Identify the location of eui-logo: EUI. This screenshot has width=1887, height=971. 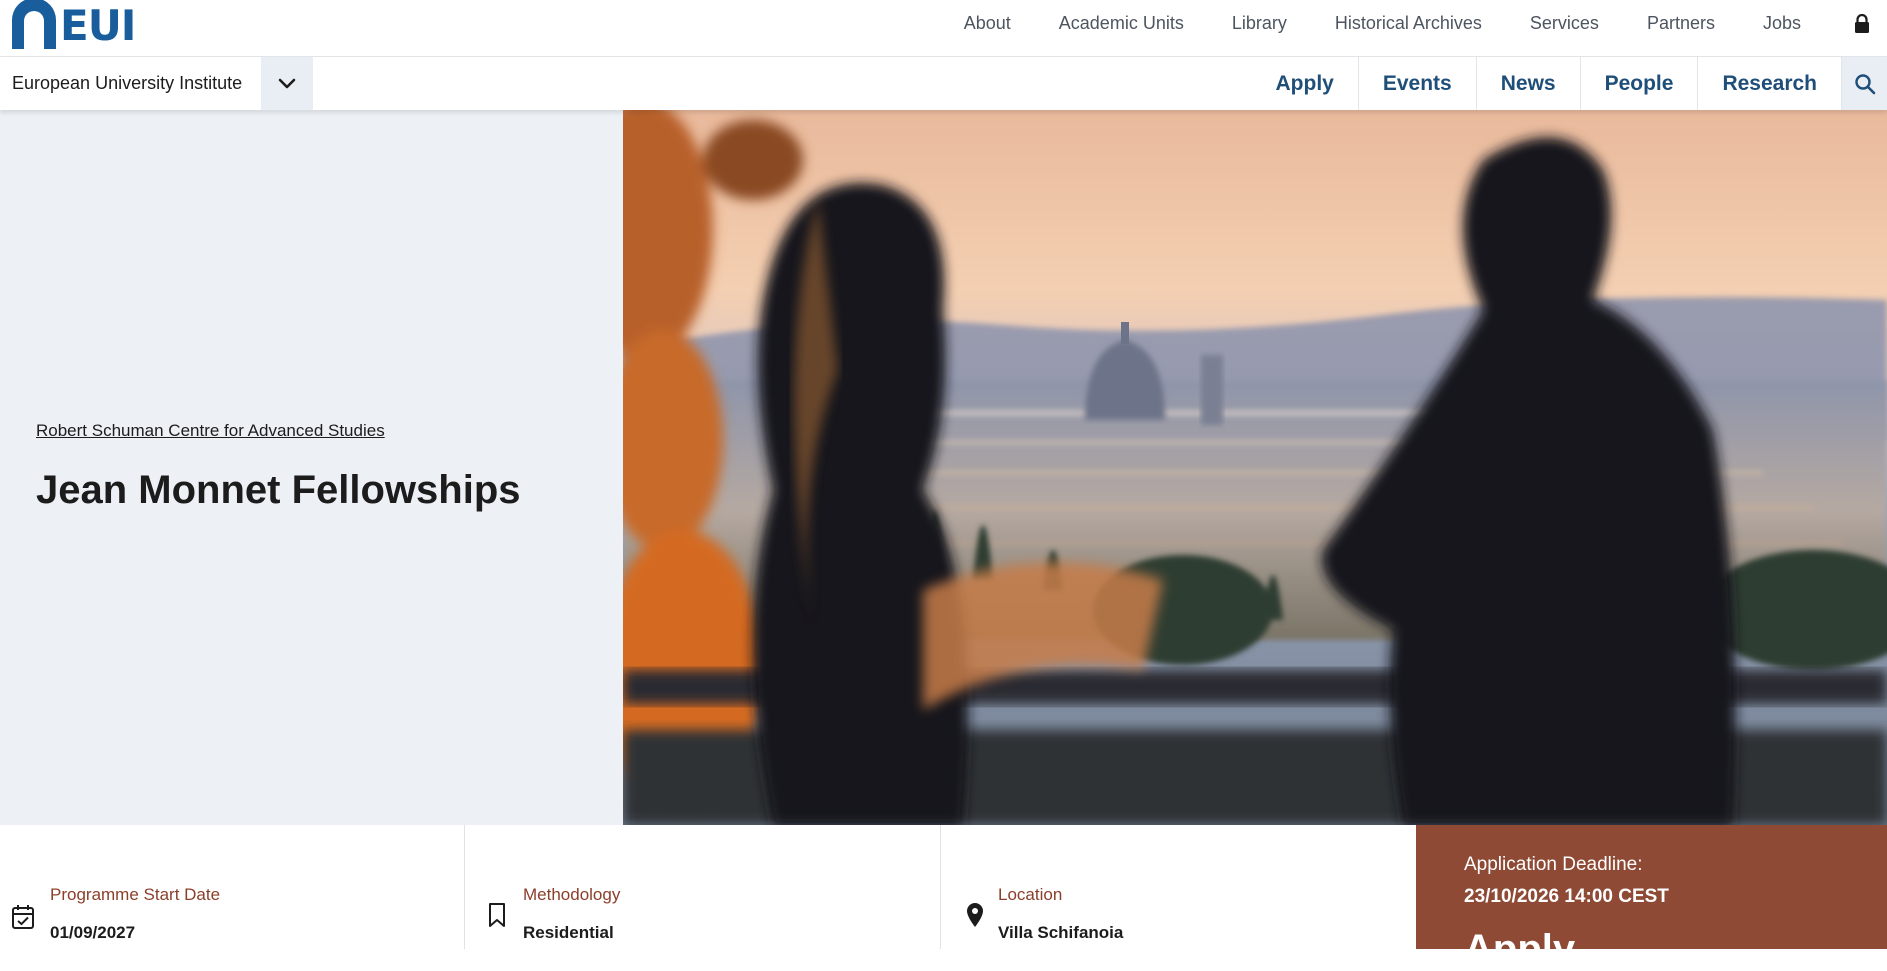
(73, 25).